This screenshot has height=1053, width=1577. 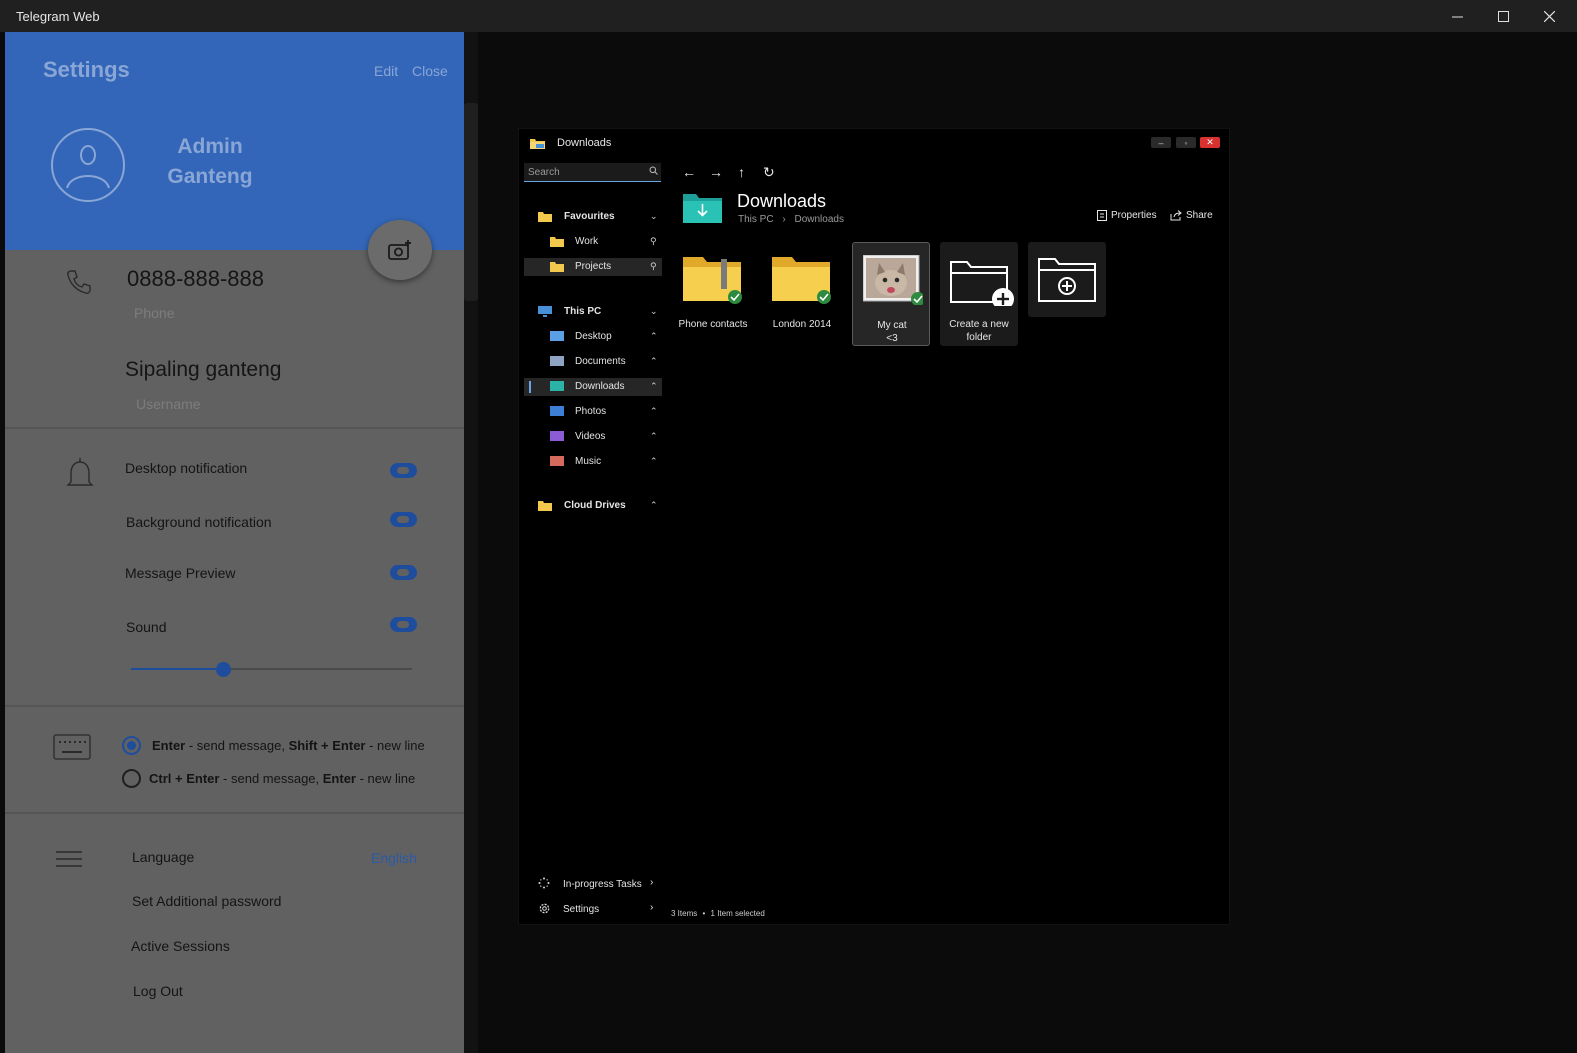 What do you see at coordinates (1102, 215) in the screenshot?
I see `properties-icon` at bounding box center [1102, 215].